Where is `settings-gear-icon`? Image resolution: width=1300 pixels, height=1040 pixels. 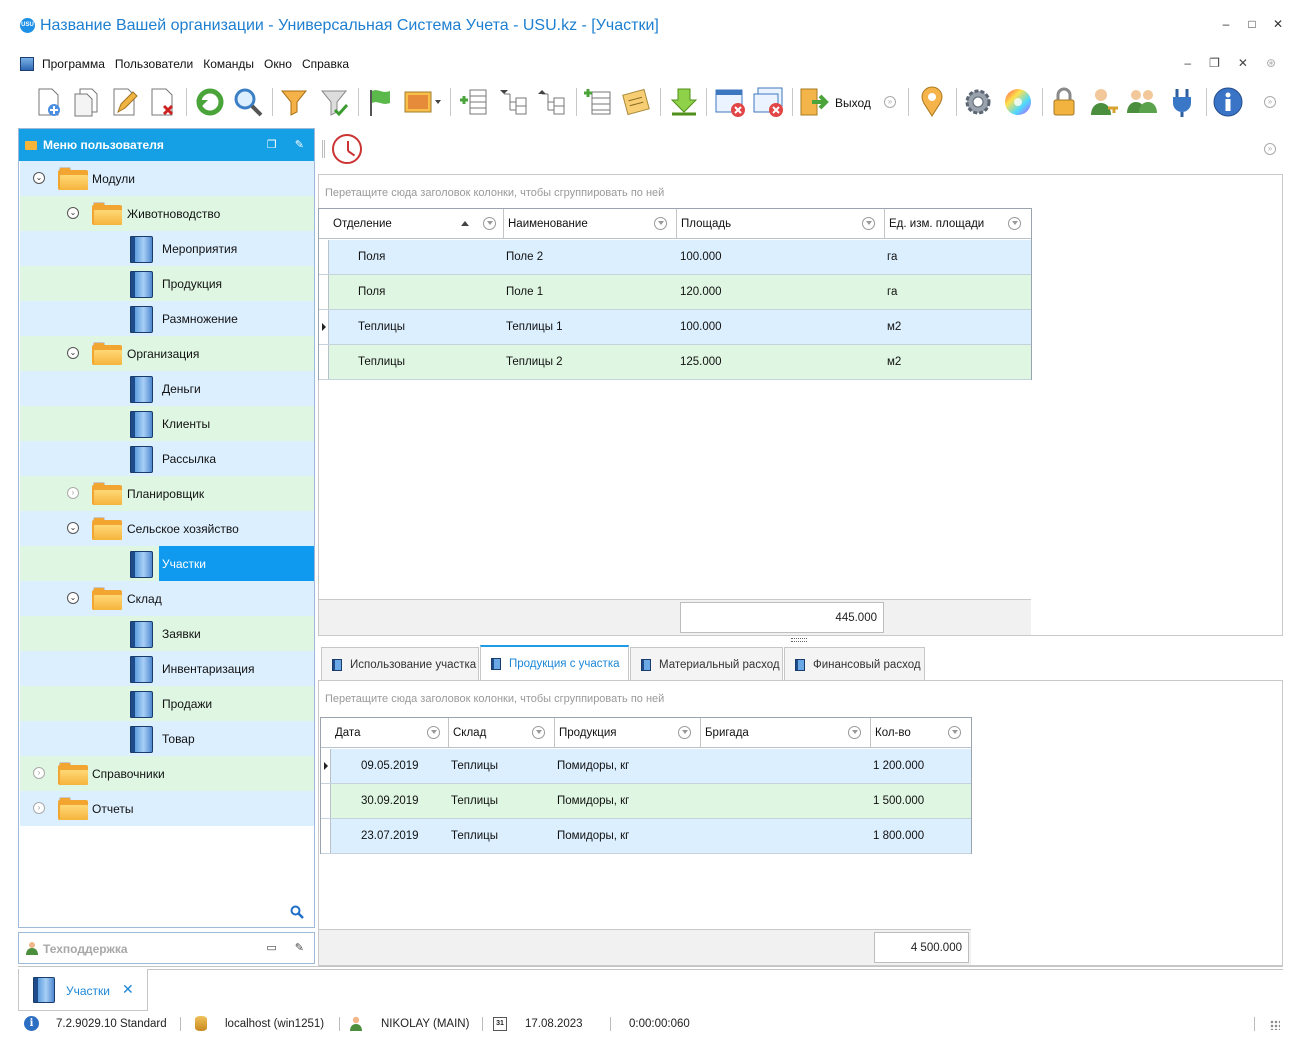
settings-gear-icon is located at coordinates (978, 102).